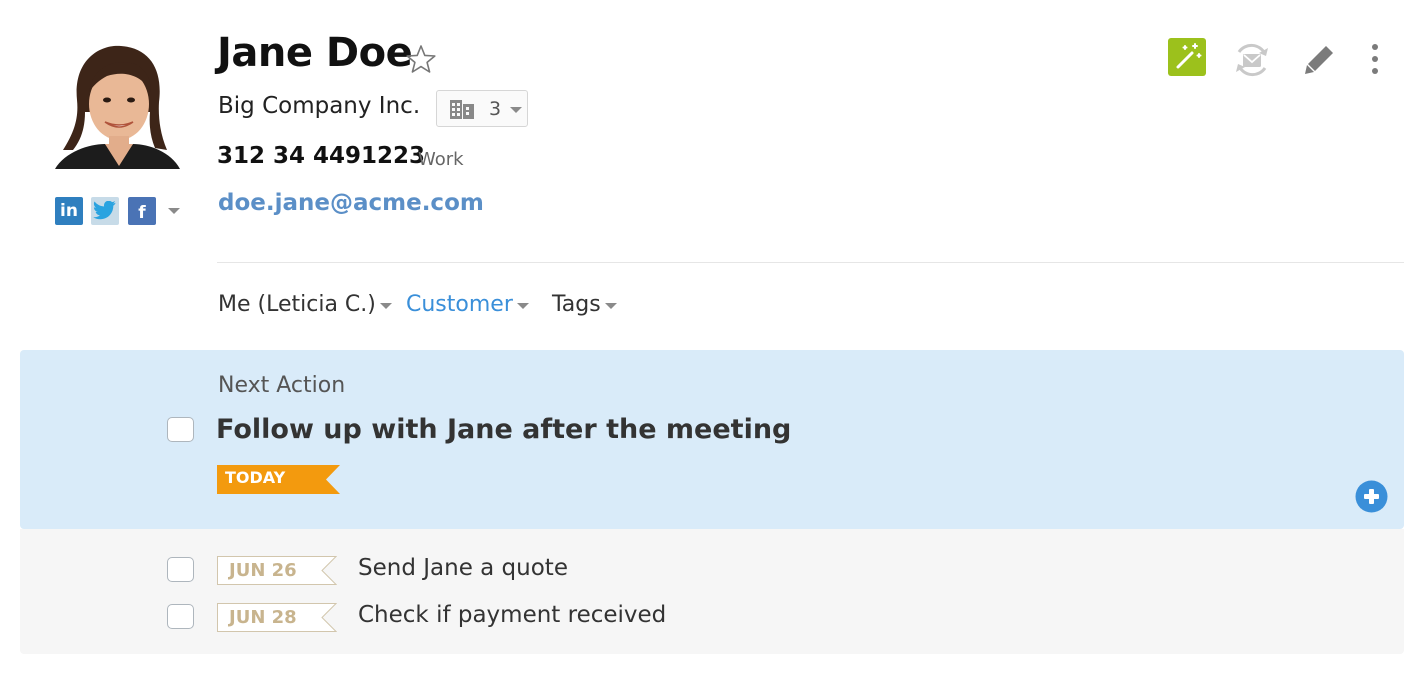 This screenshot has height=680, width=1424. Describe the element at coordinates (263, 617) in the screenshot. I see `task-date: JUN 28` at that location.